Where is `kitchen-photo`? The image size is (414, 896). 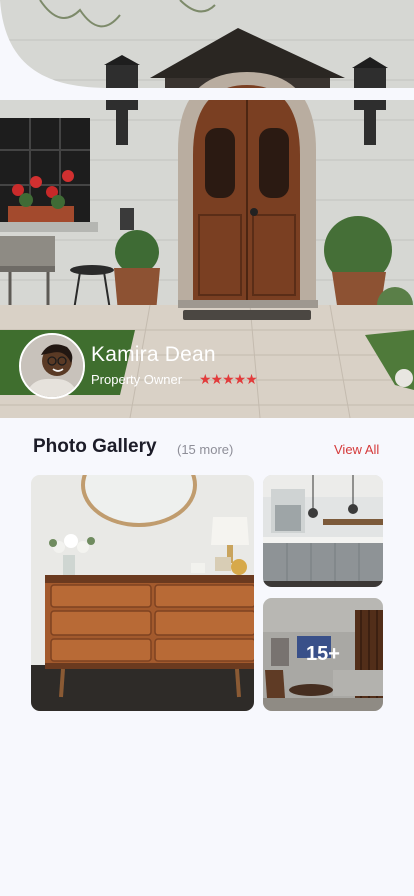 kitchen-photo is located at coordinates (323, 531).